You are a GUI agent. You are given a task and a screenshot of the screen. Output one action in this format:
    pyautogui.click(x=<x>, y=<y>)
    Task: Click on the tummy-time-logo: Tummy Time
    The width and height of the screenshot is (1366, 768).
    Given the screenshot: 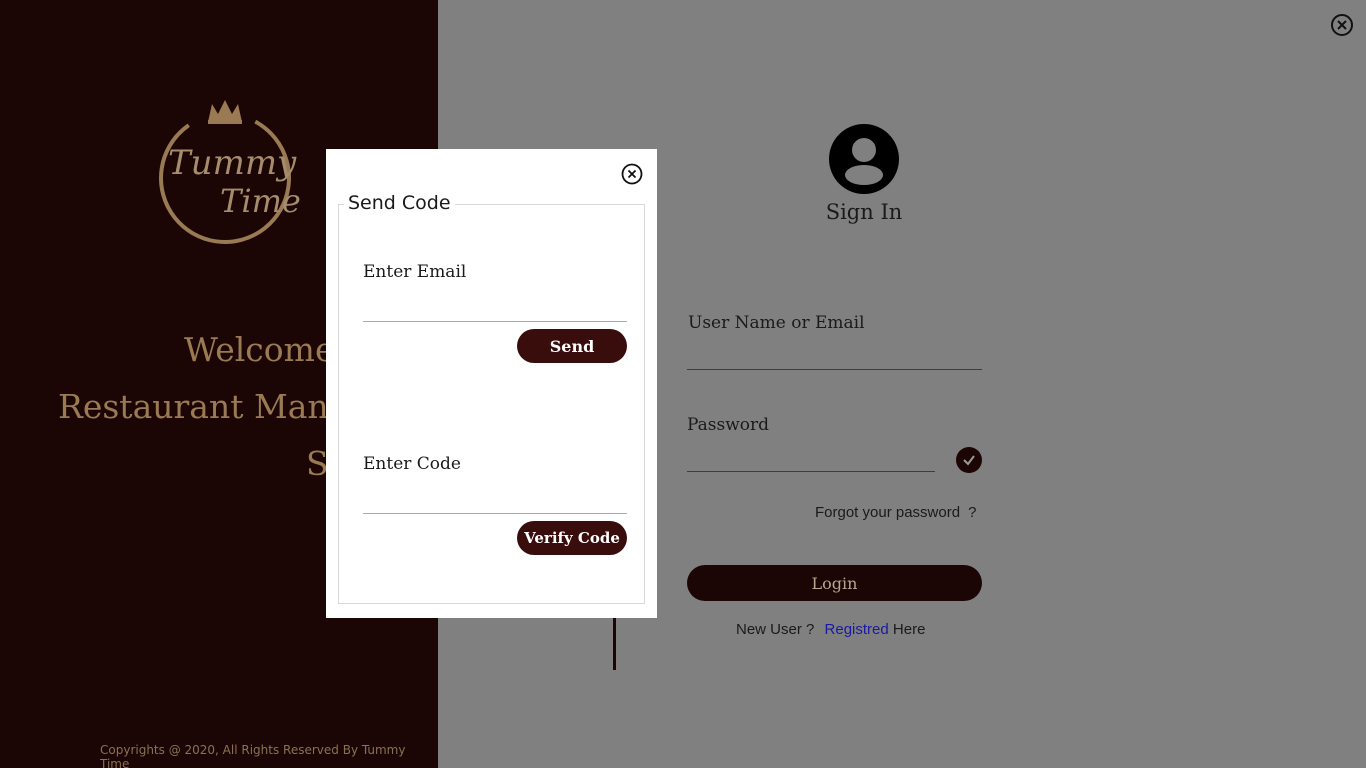 What is the action you would take?
    pyautogui.click(x=229, y=172)
    